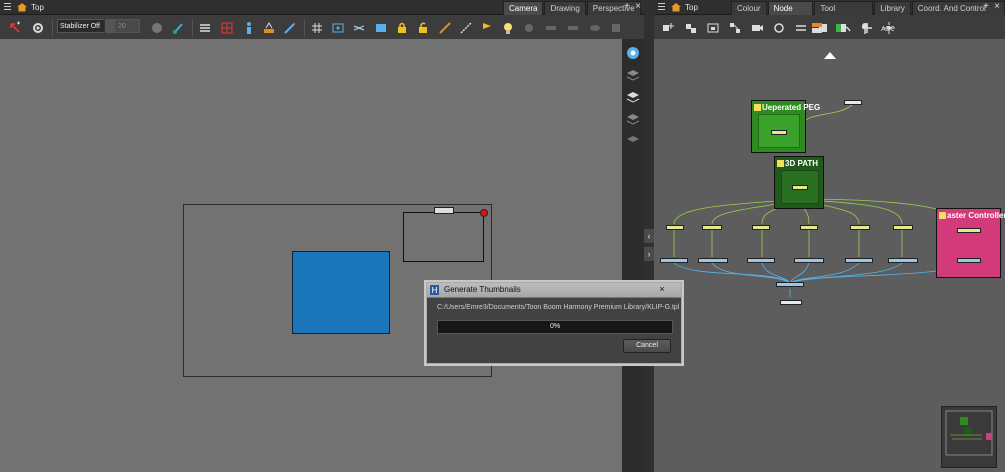 The height and width of the screenshot is (472, 1005). I want to click on tab-node-view: Node View, so click(790, 13).